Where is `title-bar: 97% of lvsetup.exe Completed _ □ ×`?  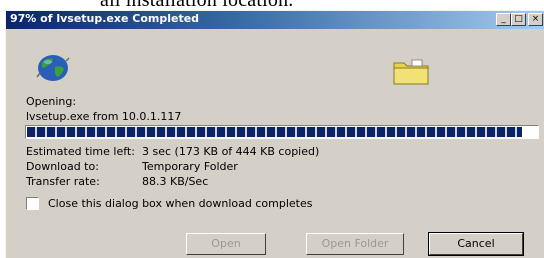 title-bar: 97% of lvsetup.exe Completed _ □ × is located at coordinates (275, 20).